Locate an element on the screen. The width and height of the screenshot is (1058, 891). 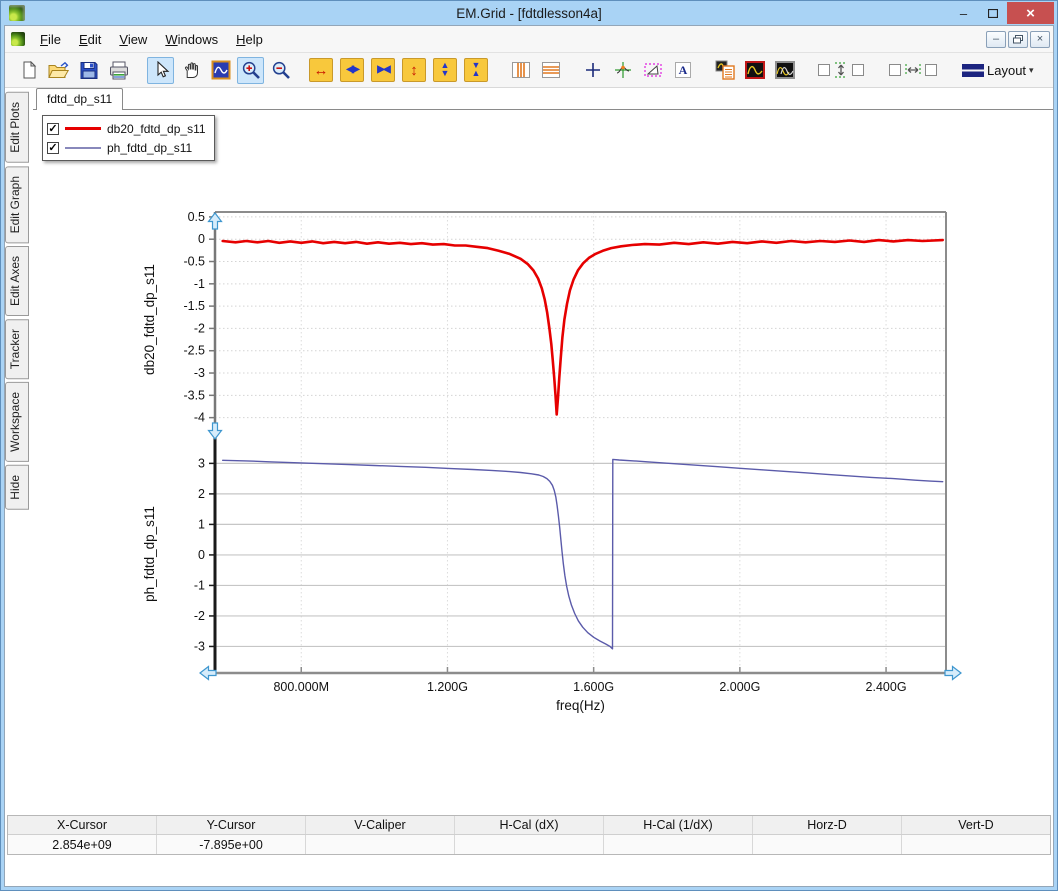
svg-text: -1.5 is located at coordinates (194, 306).